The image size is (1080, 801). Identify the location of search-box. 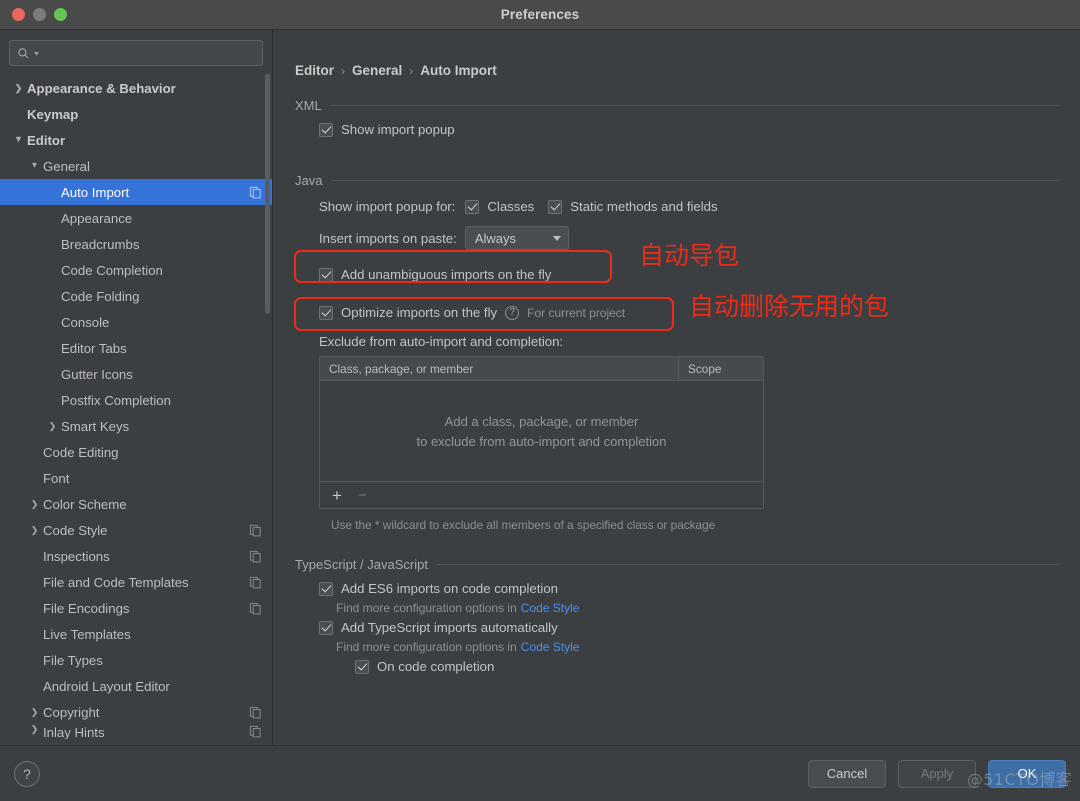
(136, 53).